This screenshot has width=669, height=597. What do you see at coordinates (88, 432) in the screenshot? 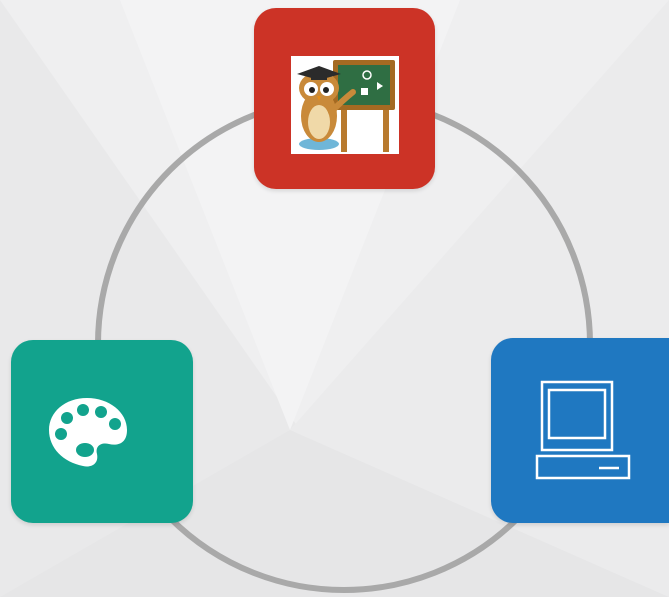
I see `paint-palette-icon` at bounding box center [88, 432].